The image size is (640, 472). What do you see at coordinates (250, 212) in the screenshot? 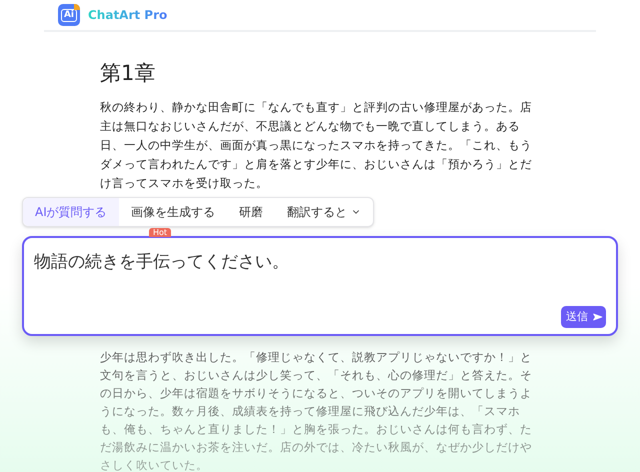
I see `toolbar-tab: 研磨` at bounding box center [250, 212].